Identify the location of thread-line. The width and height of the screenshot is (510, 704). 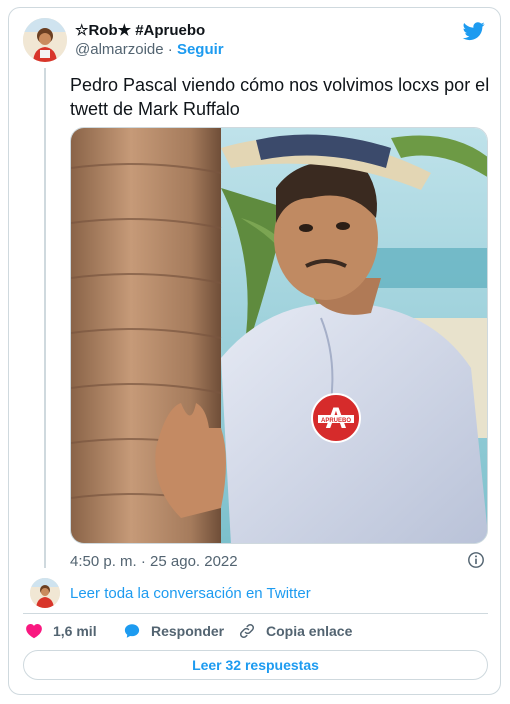
(45, 318).